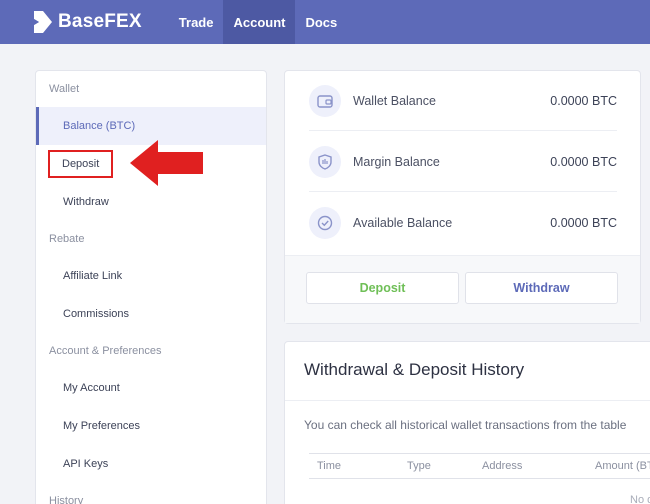 This screenshot has width=650, height=504. I want to click on sidebar-item-deposit-label: Deposit, so click(81, 164).